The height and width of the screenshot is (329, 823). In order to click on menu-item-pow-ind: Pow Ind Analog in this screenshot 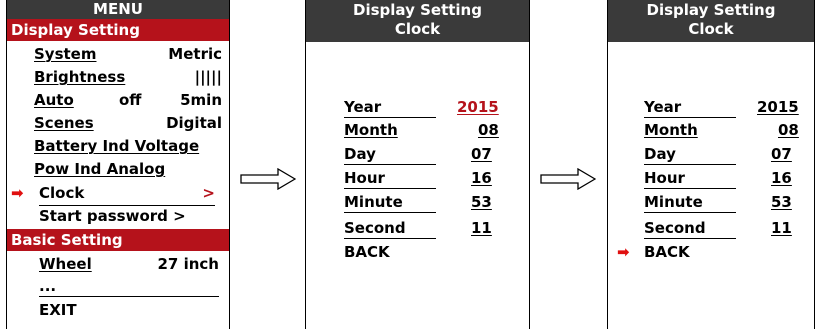, I will do `click(128, 169)`.